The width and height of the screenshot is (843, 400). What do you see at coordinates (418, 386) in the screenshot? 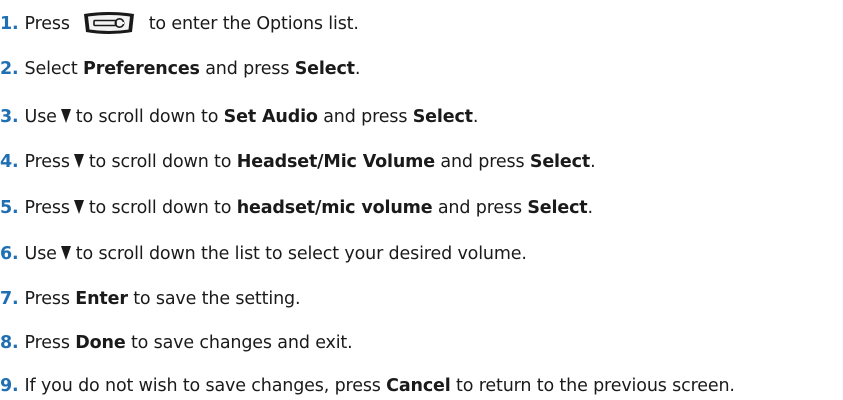
I see `softkey-name: Cancel` at bounding box center [418, 386].